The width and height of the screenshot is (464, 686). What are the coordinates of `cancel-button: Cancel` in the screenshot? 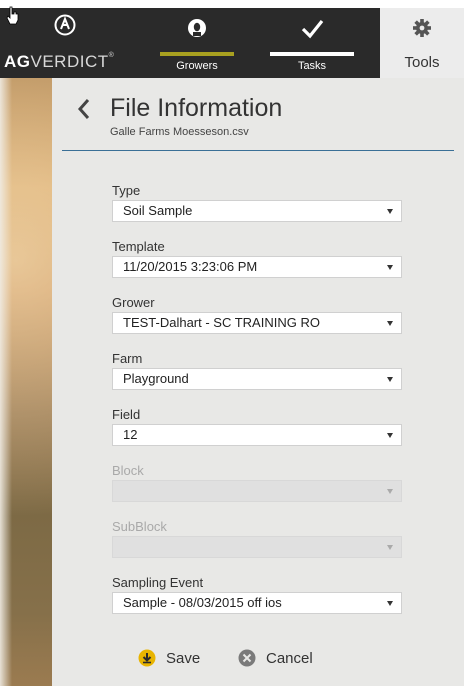 It's located at (288, 659).